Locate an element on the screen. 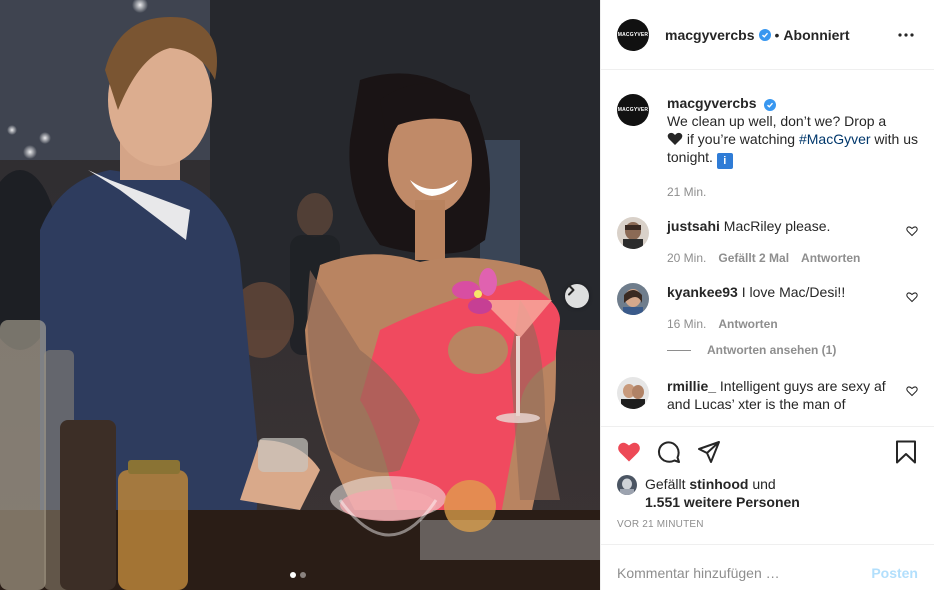 This screenshot has width=934, height=590. view-replies-label: Antworten ansehen (1) is located at coordinates (772, 350).